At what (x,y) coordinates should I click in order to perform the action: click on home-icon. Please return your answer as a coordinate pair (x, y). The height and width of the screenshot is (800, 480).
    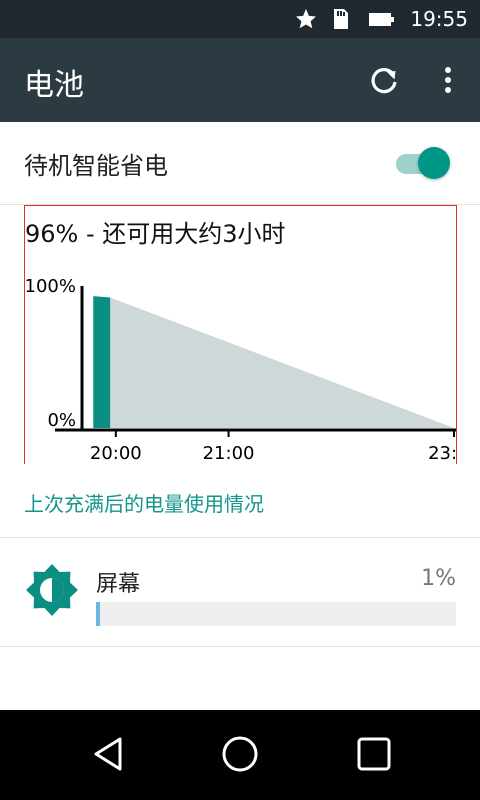
    Looking at the image, I should click on (240, 754).